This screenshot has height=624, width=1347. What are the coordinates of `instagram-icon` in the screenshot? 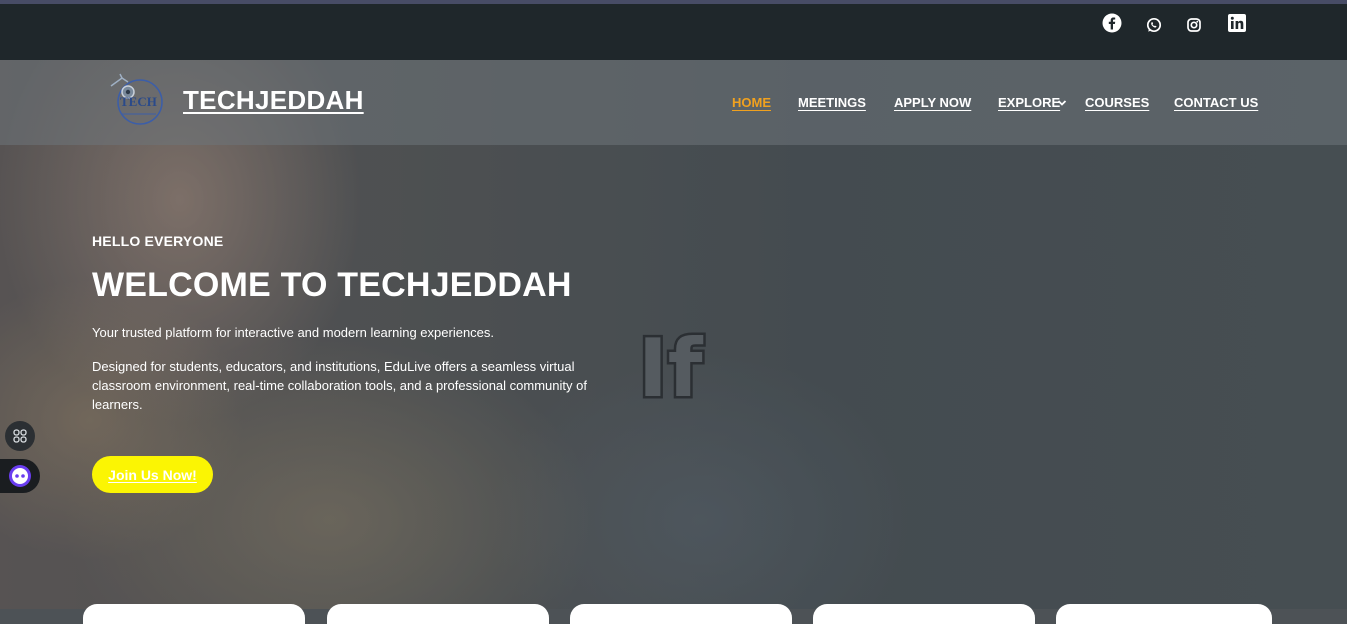 It's located at (1194, 25).